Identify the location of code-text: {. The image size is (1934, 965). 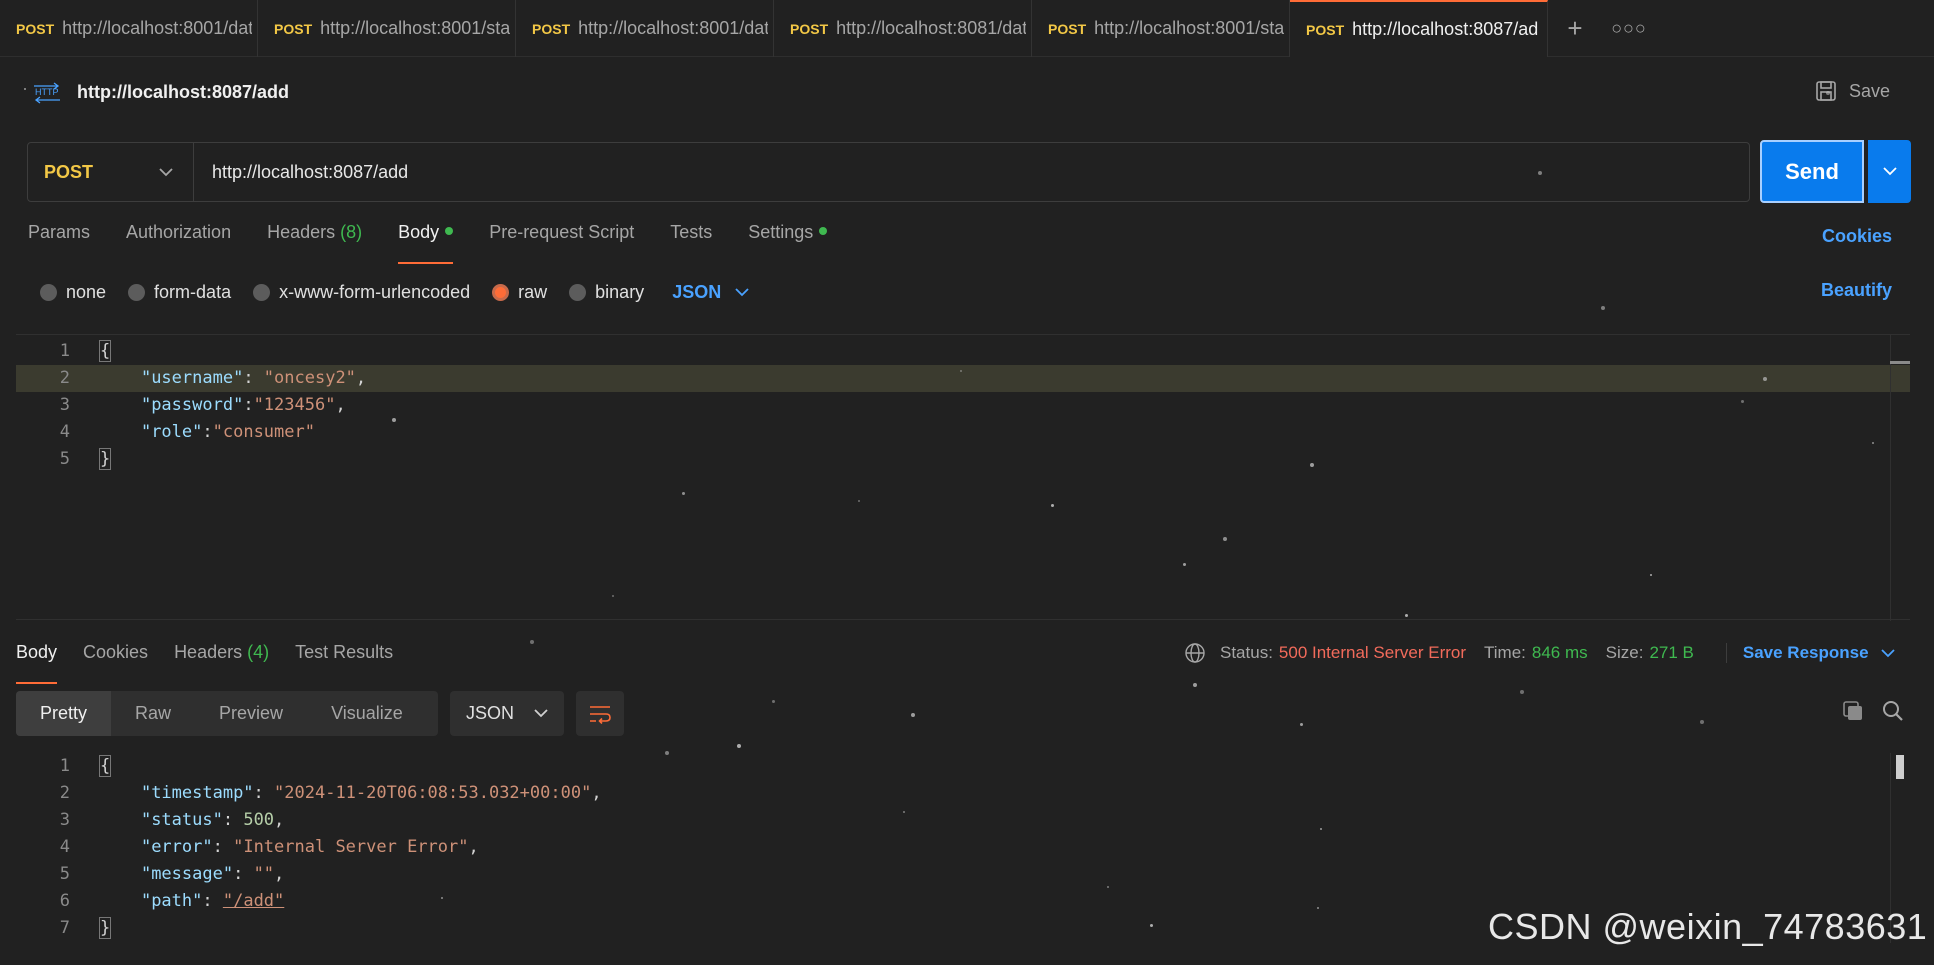
(105, 351).